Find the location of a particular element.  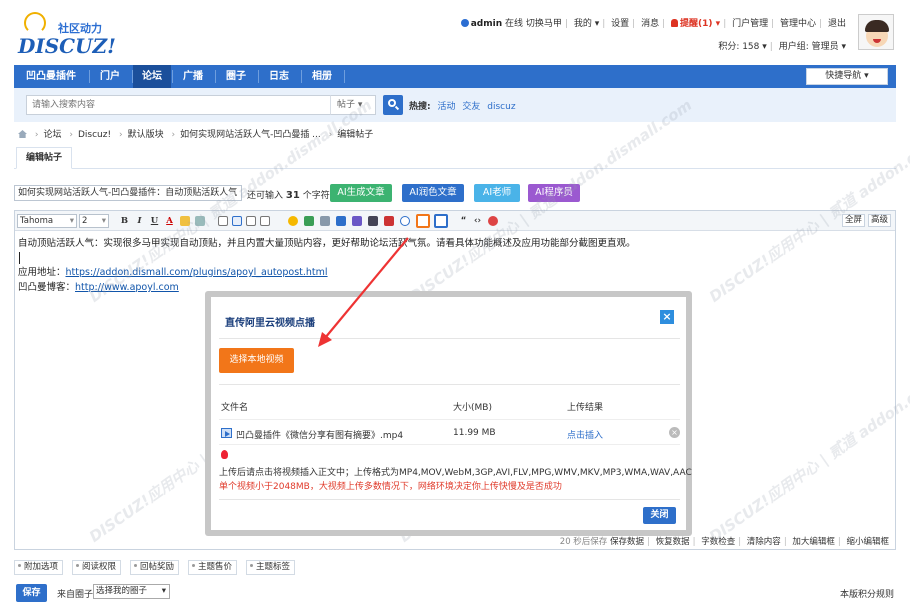

ai-generate-button: AI生成文章 is located at coordinates (361, 193).